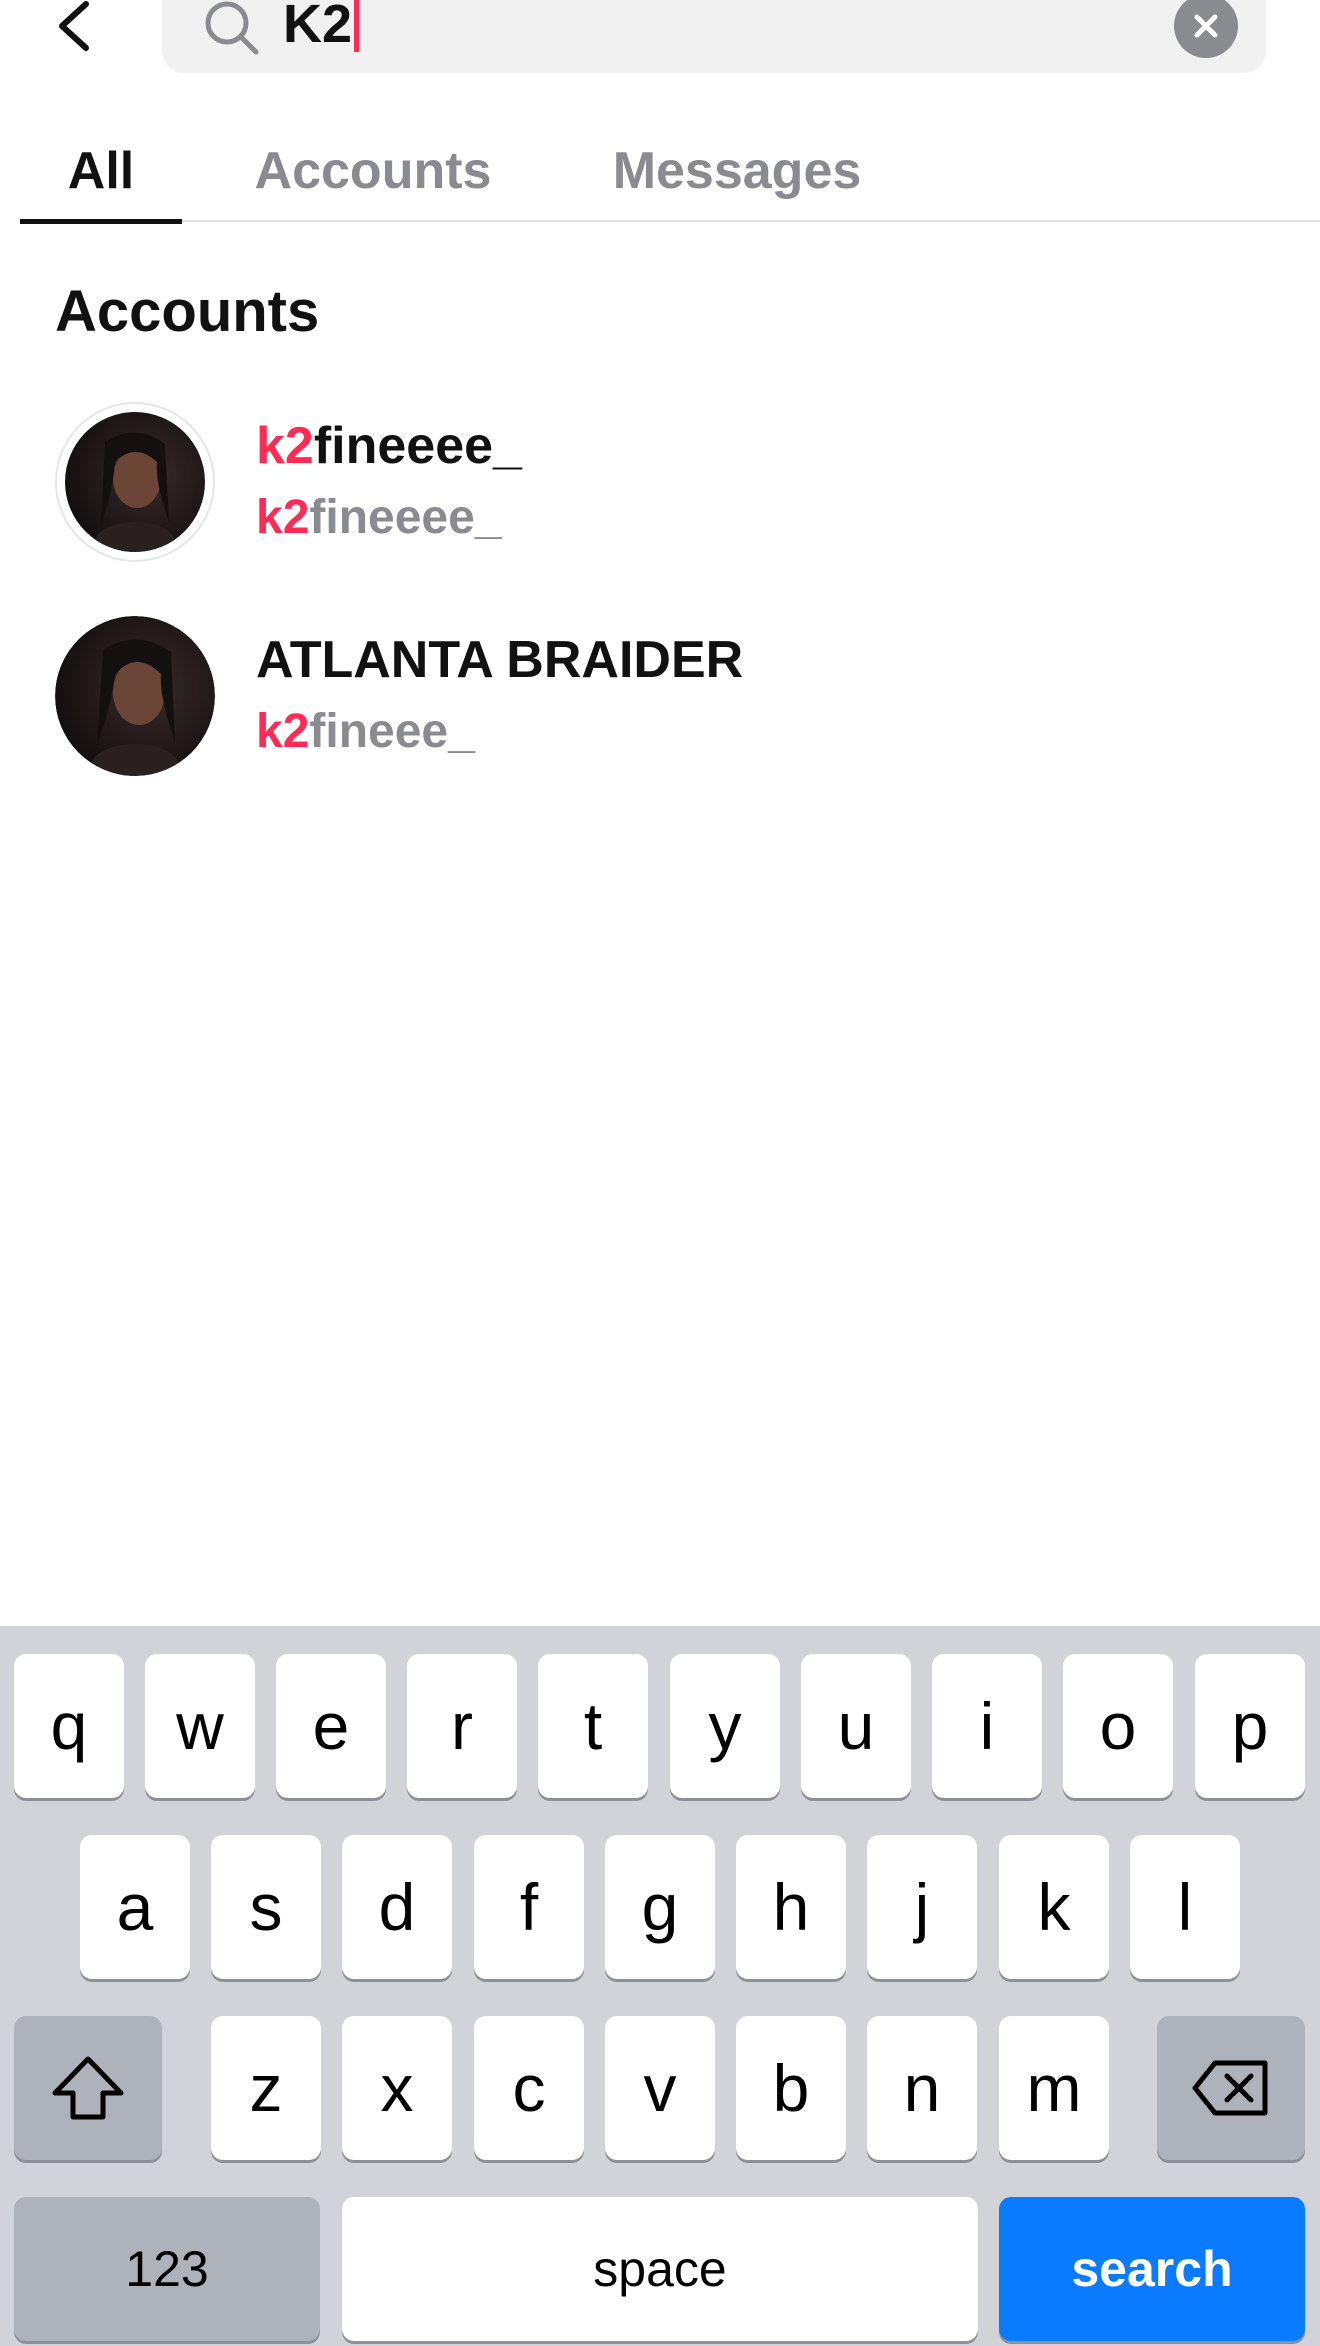  What do you see at coordinates (1054, 2088) in the screenshot?
I see `key-m: m` at bounding box center [1054, 2088].